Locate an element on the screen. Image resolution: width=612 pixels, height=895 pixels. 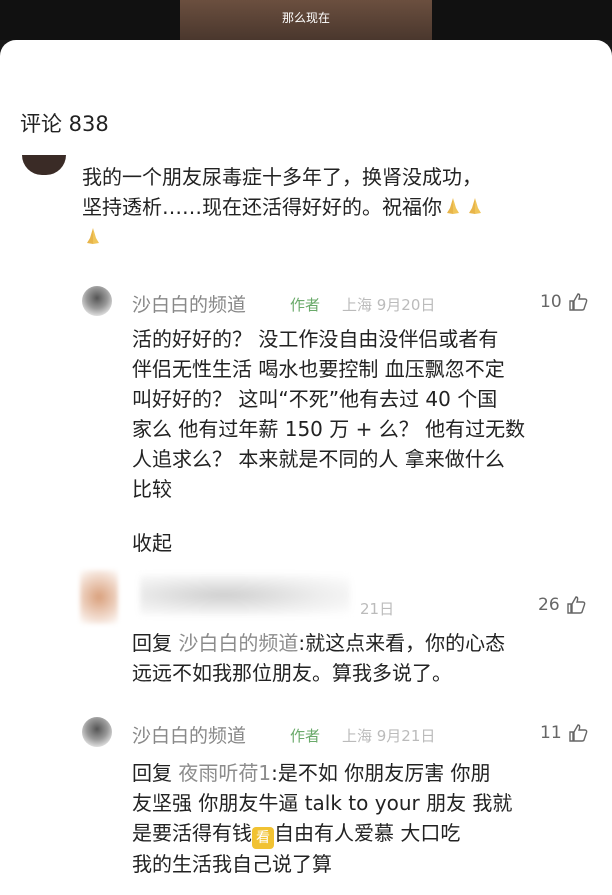
blurred-avatar is located at coordinates (99, 597).